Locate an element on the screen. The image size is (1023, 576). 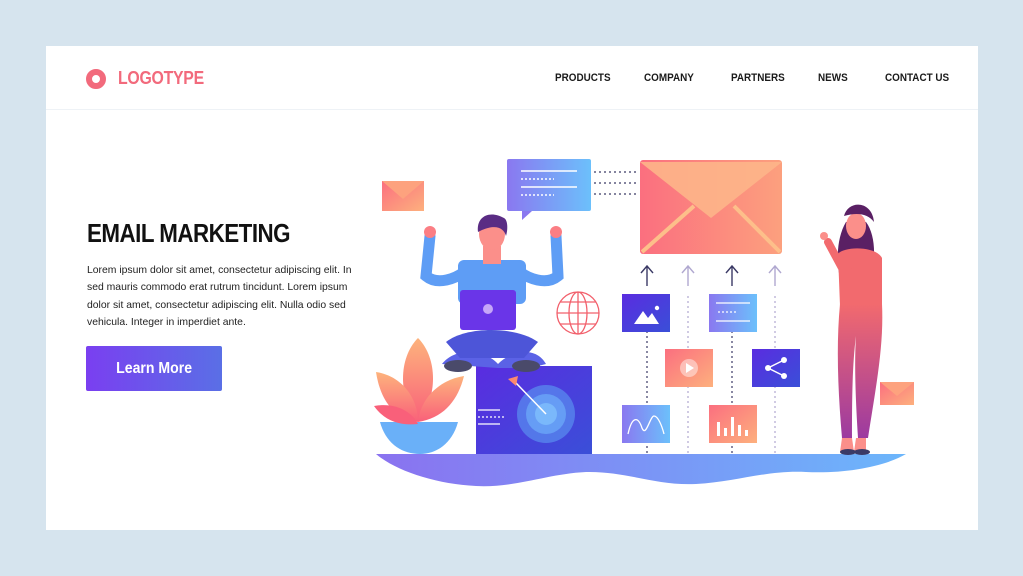
bar-chart-icon is located at coordinates (733, 424).